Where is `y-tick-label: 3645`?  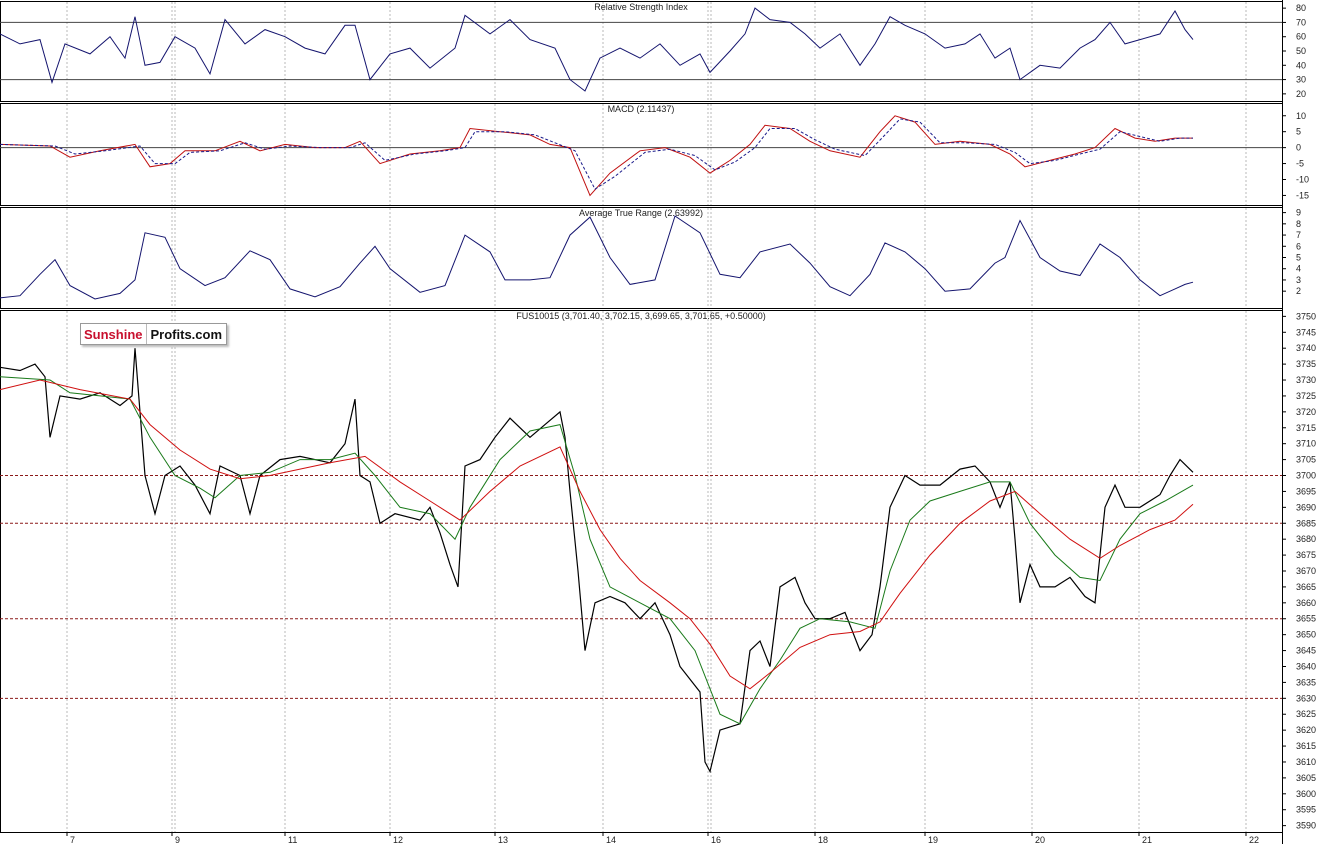 y-tick-label: 3645 is located at coordinates (1306, 651).